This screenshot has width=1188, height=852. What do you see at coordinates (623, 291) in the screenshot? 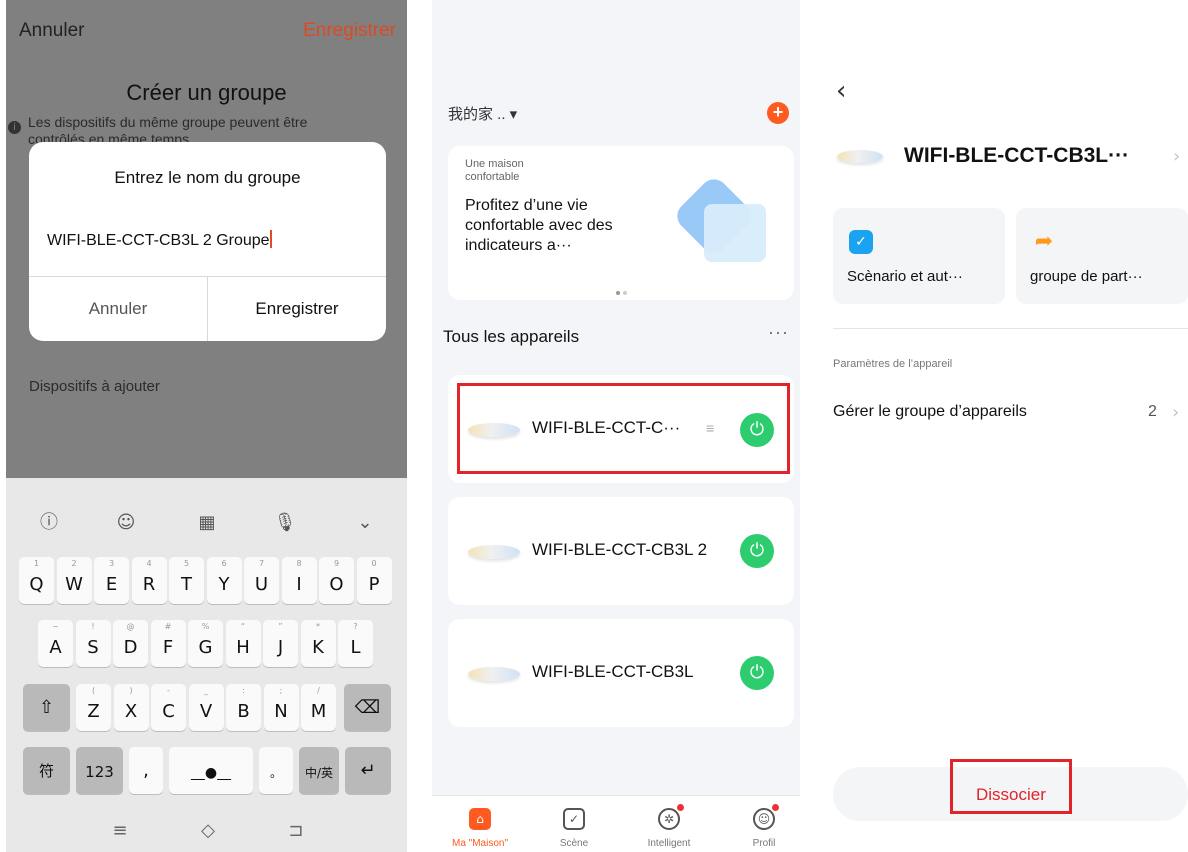
I see `carousel-dots` at bounding box center [623, 291].